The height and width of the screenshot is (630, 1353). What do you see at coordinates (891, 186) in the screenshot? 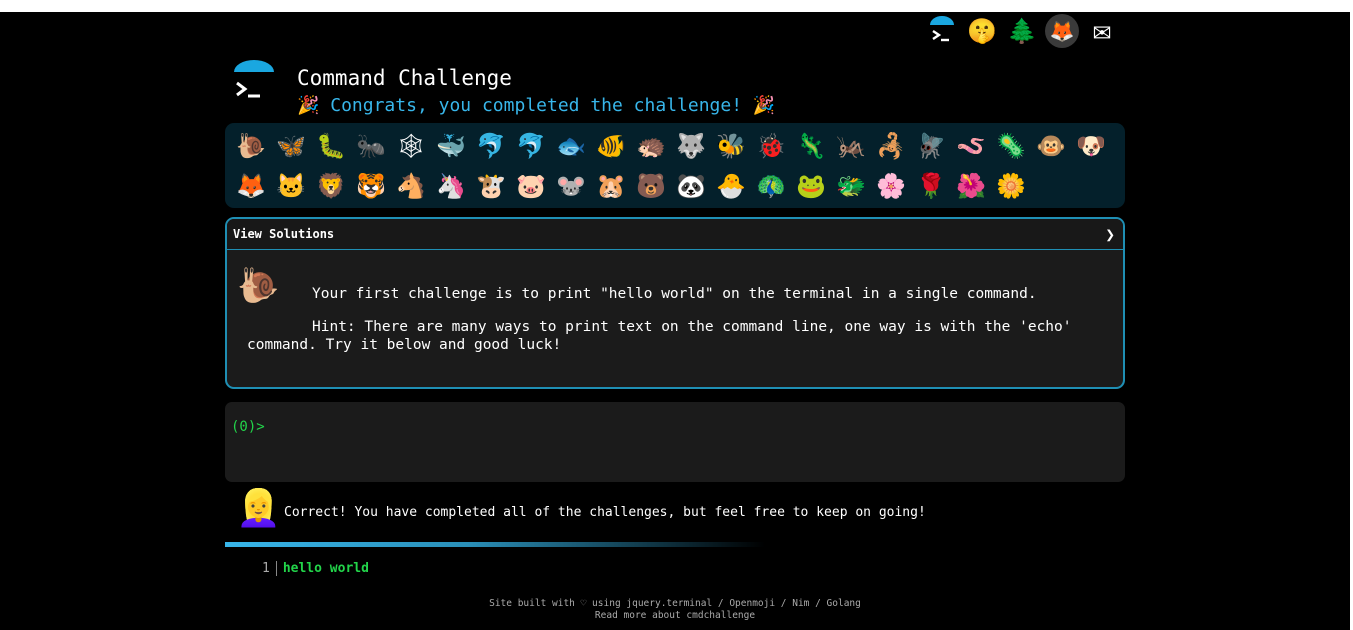
I see `challenge-emoji-icon: 🌸` at bounding box center [891, 186].